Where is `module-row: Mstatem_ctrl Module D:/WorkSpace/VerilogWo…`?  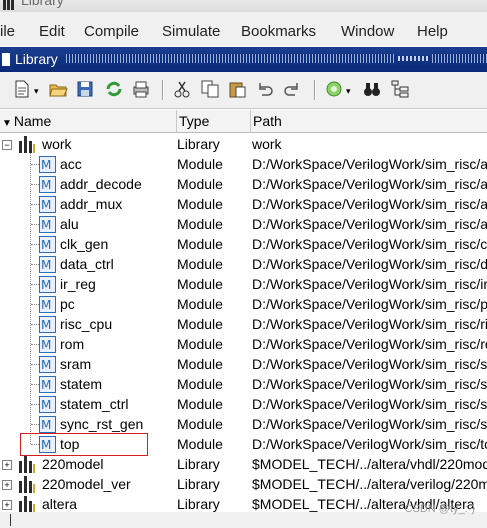 module-row: Mstatem_ctrl Module D:/WorkSpace/VerilogWo… is located at coordinates (243, 404).